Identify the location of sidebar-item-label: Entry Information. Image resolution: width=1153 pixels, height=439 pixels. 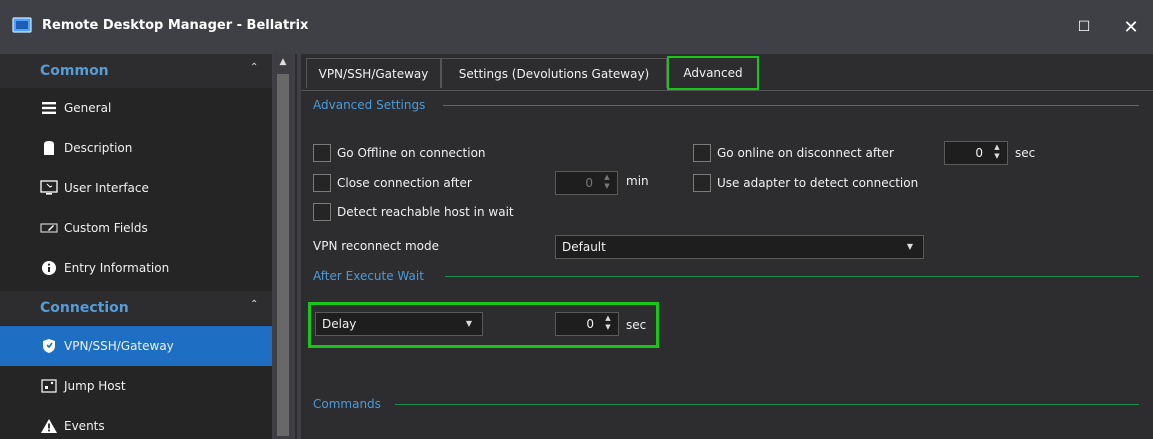
(117, 268).